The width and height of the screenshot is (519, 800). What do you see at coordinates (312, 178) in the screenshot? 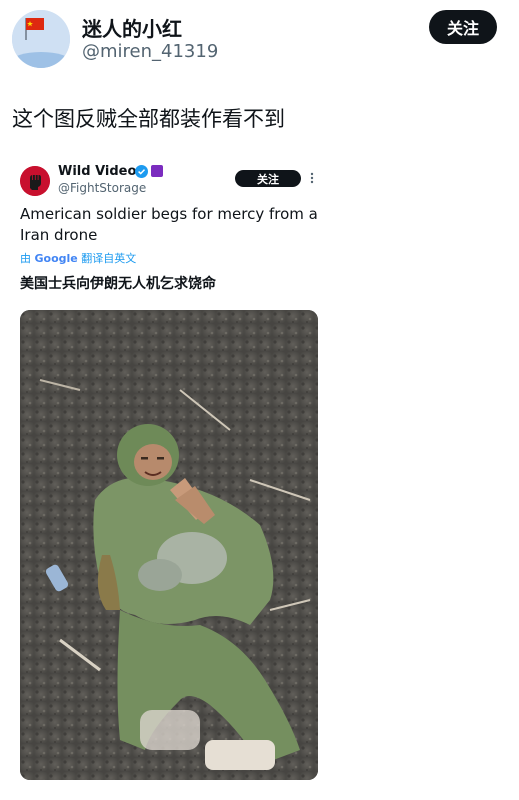
I see `more-options-icon` at bounding box center [312, 178].